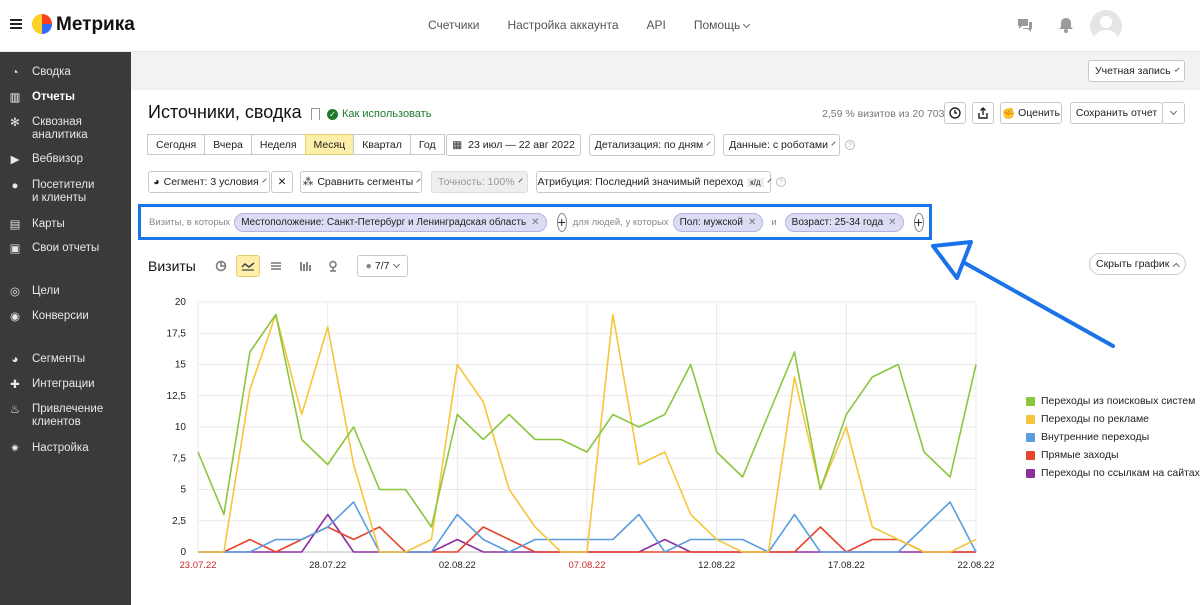 The width and height of the screenshot is (1200, 605). I want to click on y-tick-label: 20, so click(181, 302).